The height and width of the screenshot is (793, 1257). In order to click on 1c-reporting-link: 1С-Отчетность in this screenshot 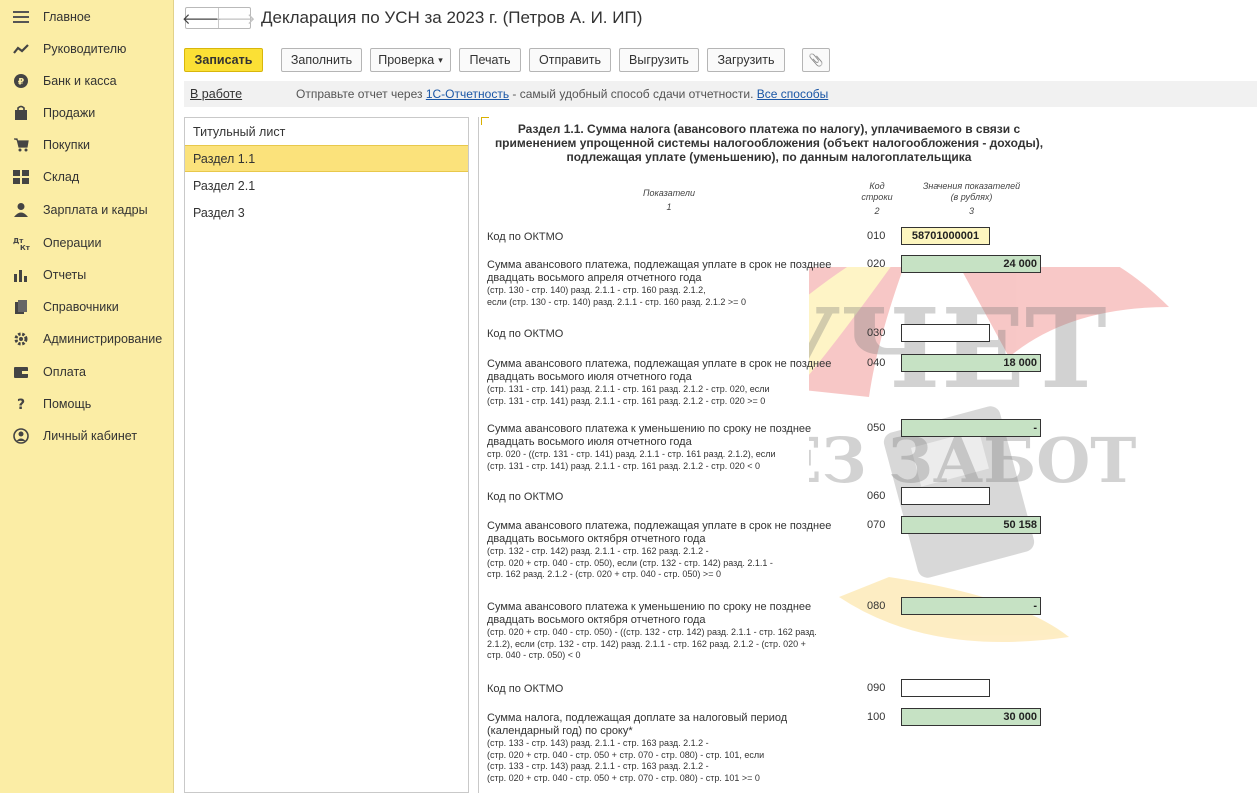, I will do `click(467, 94)`.